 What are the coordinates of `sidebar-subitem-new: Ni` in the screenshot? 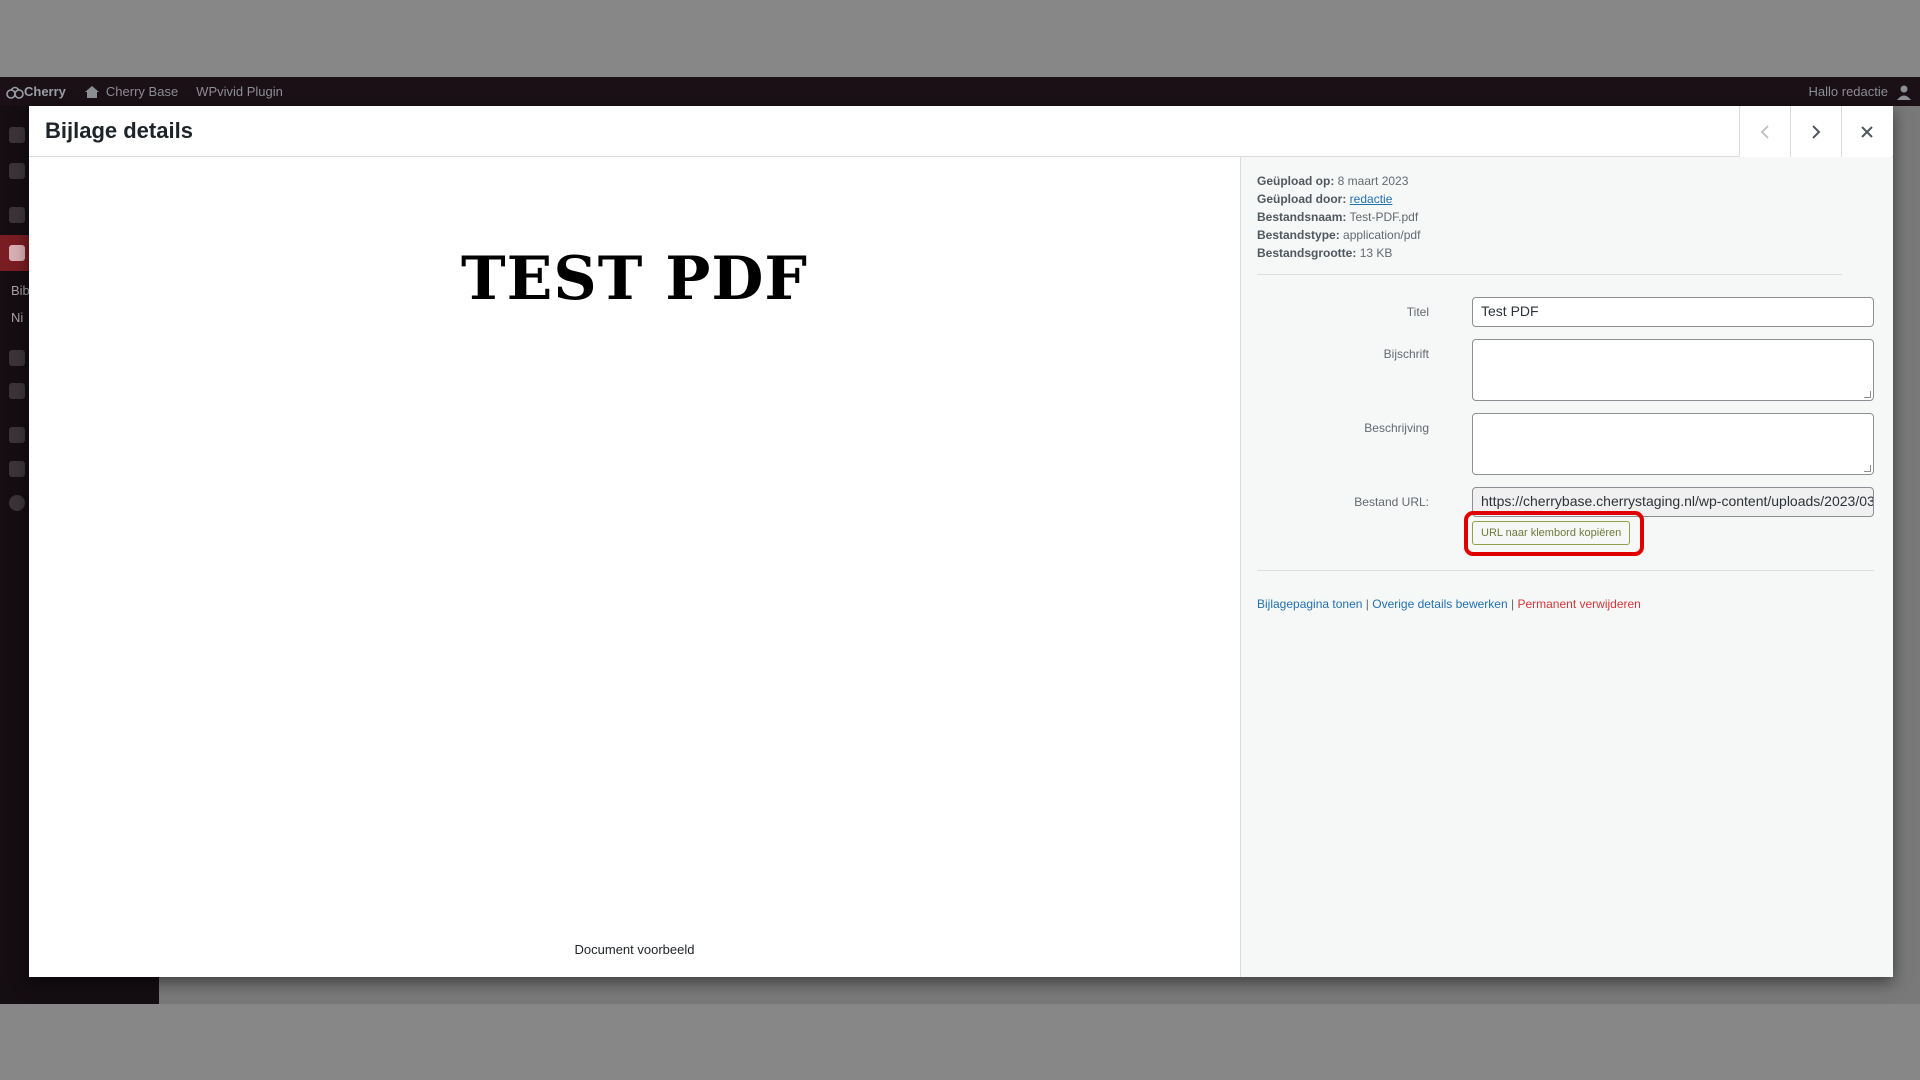 It's located at (17, 317).